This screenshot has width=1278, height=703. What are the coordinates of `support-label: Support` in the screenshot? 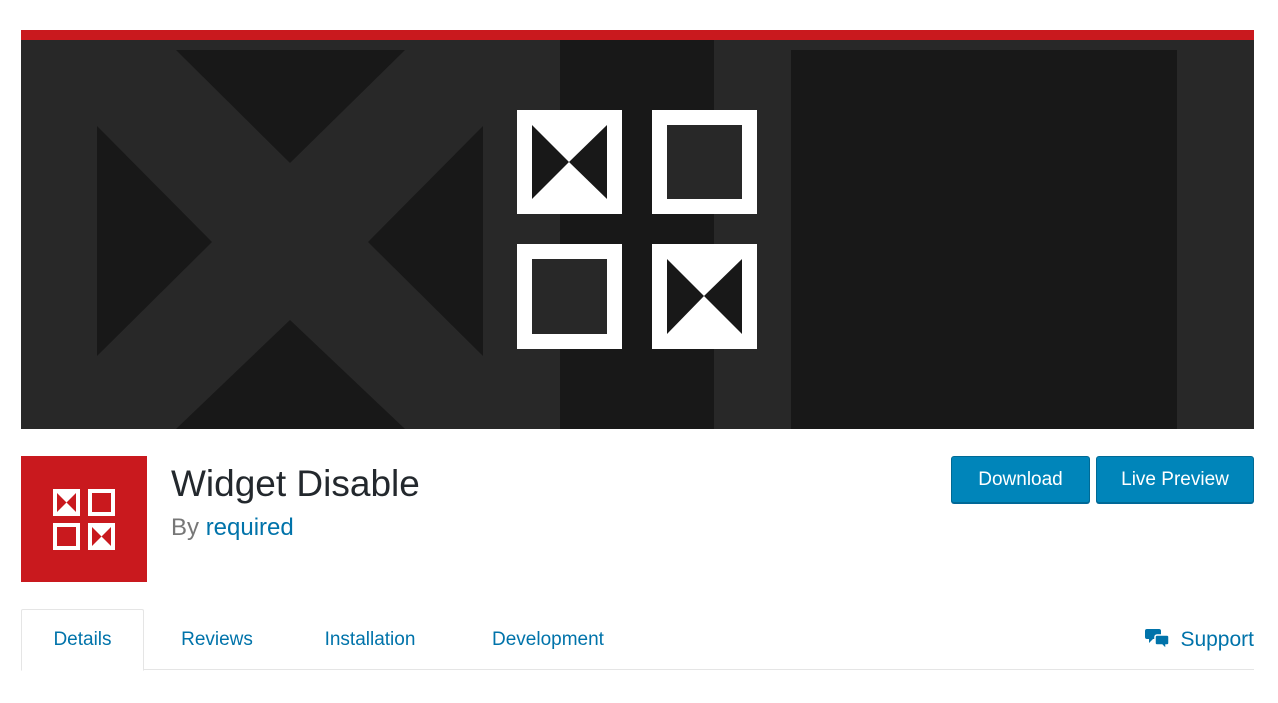 It's located at (1217, 639).